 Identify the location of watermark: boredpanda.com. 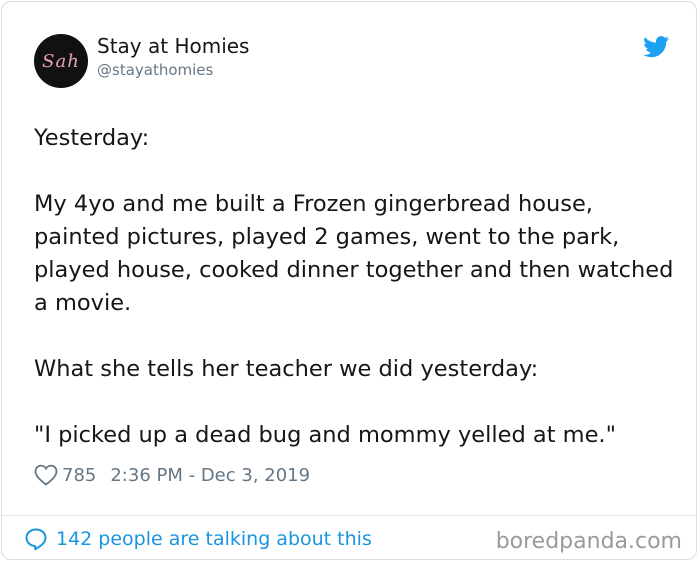
(588, 541).